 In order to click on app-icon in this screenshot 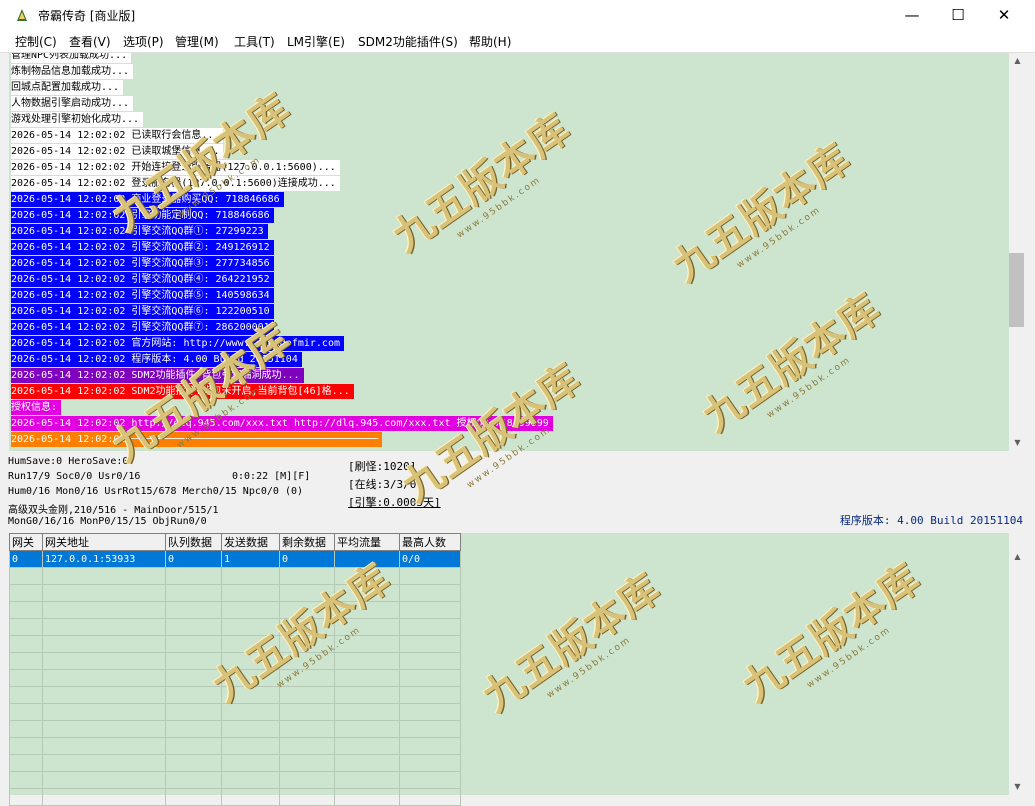, I will do `click(22, 15)`.